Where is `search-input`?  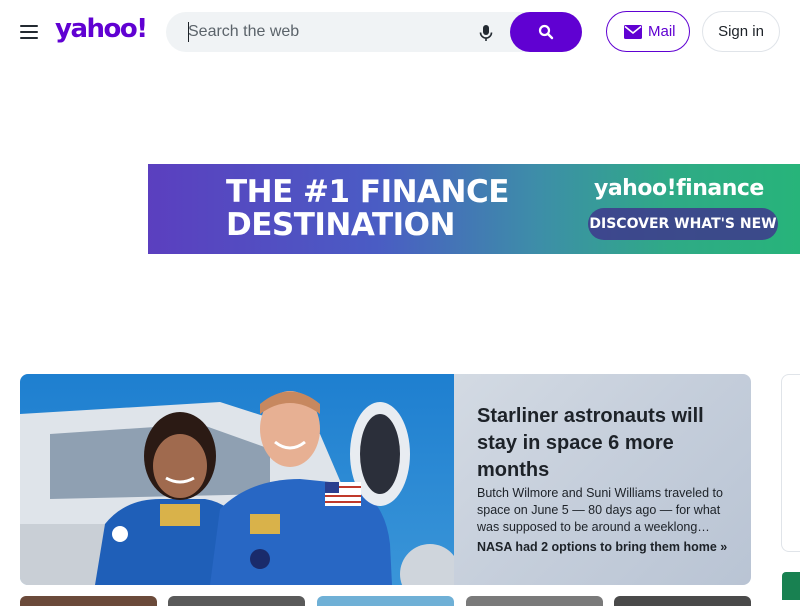
search-input is located at coordinates (333, 32).